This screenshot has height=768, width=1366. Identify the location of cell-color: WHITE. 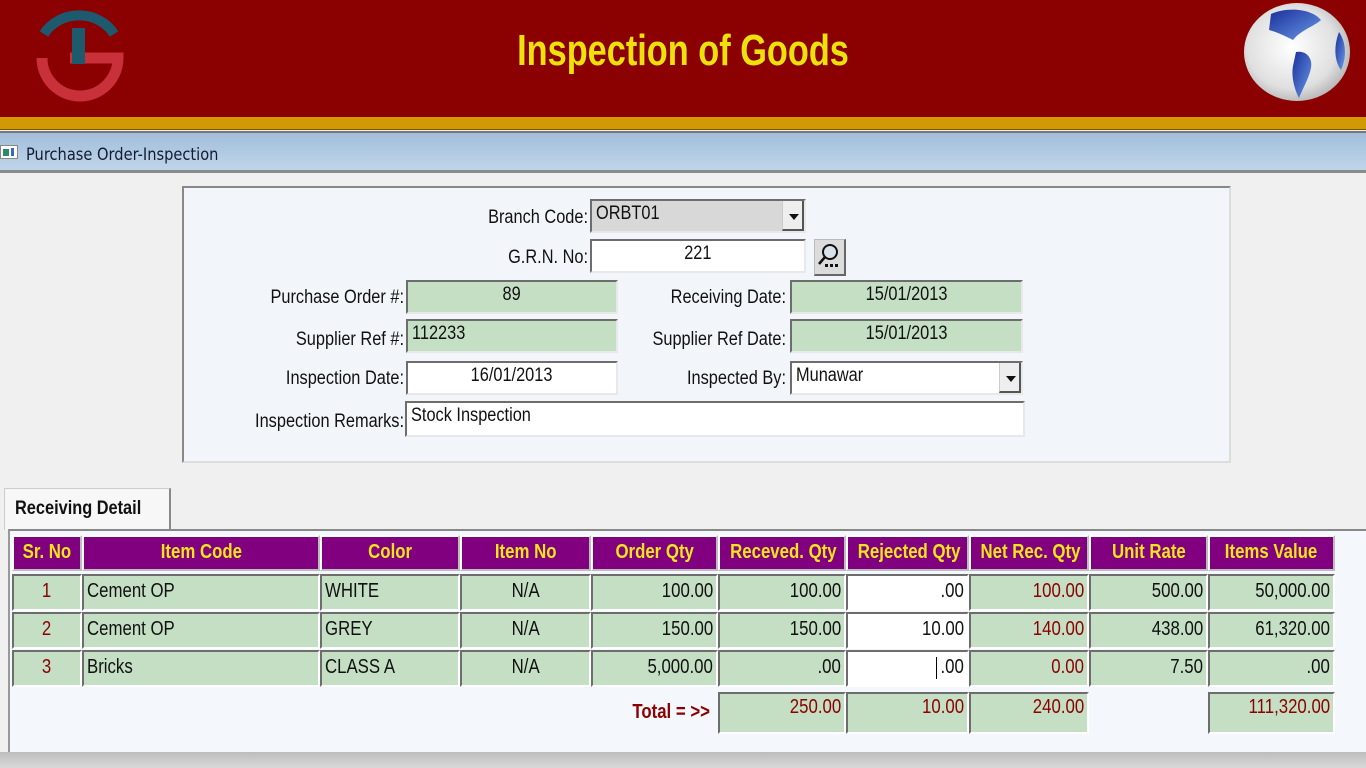
(390, 592).